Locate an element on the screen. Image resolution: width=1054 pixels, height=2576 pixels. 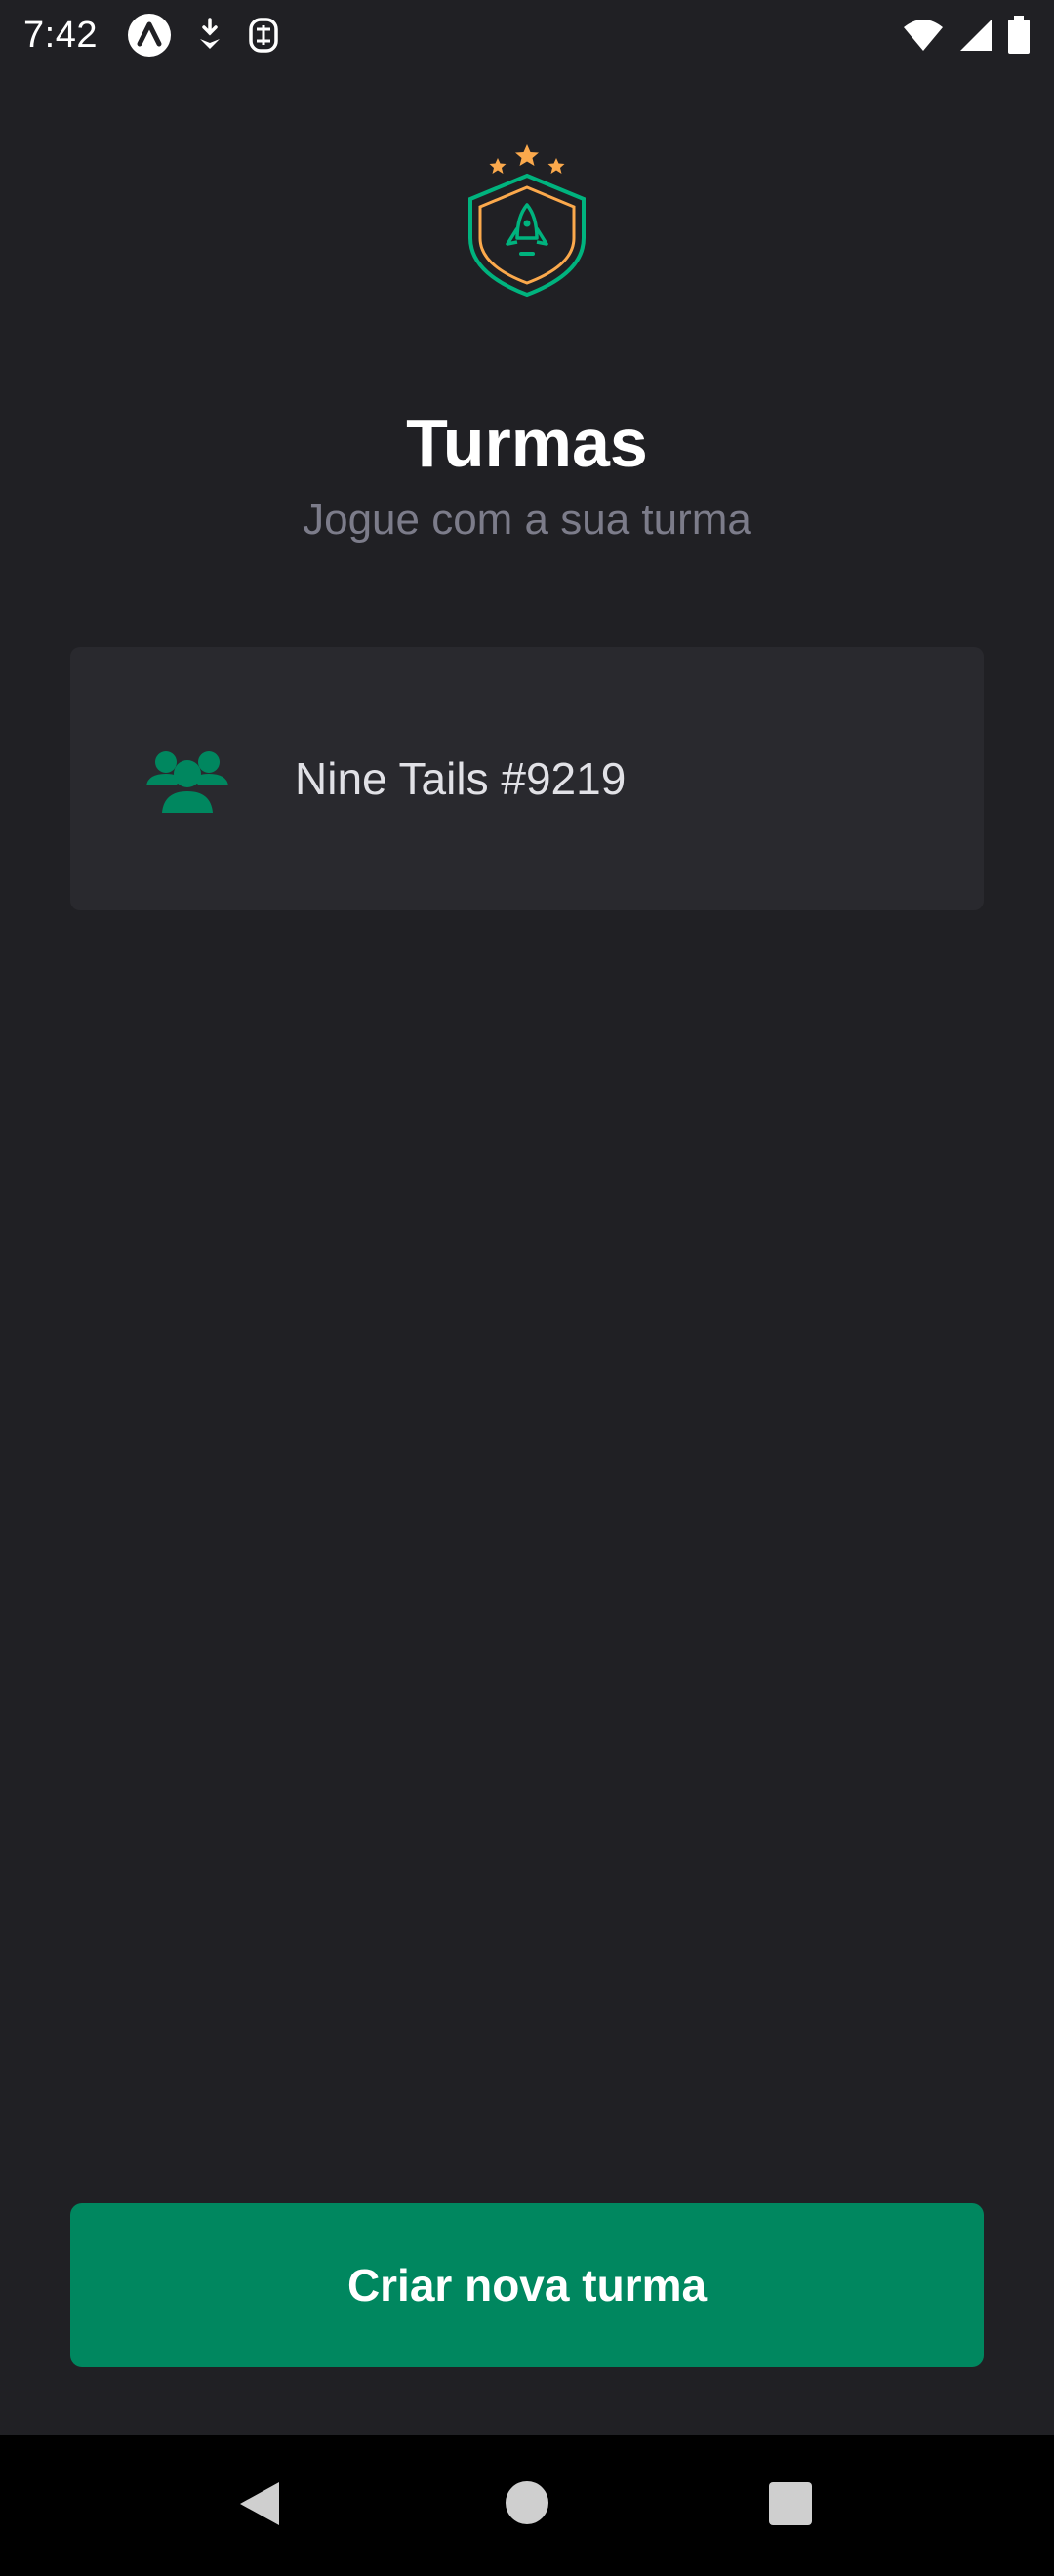
signal-icon is located at coordinates (975, 35).